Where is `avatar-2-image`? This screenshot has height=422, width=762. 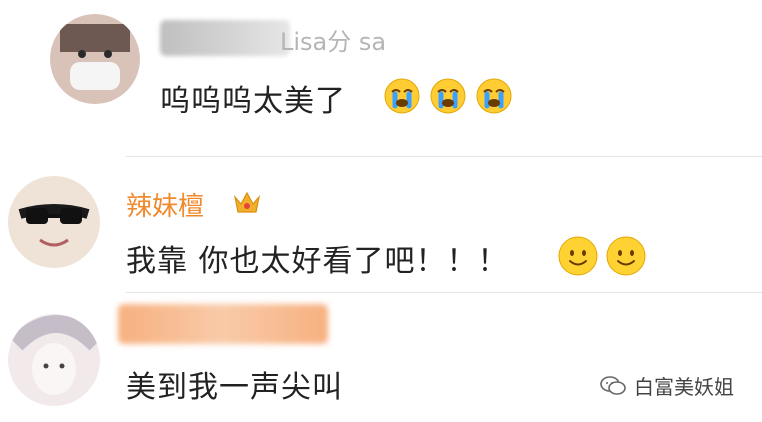 avatar-2-image is located at coordinates (54, 222).